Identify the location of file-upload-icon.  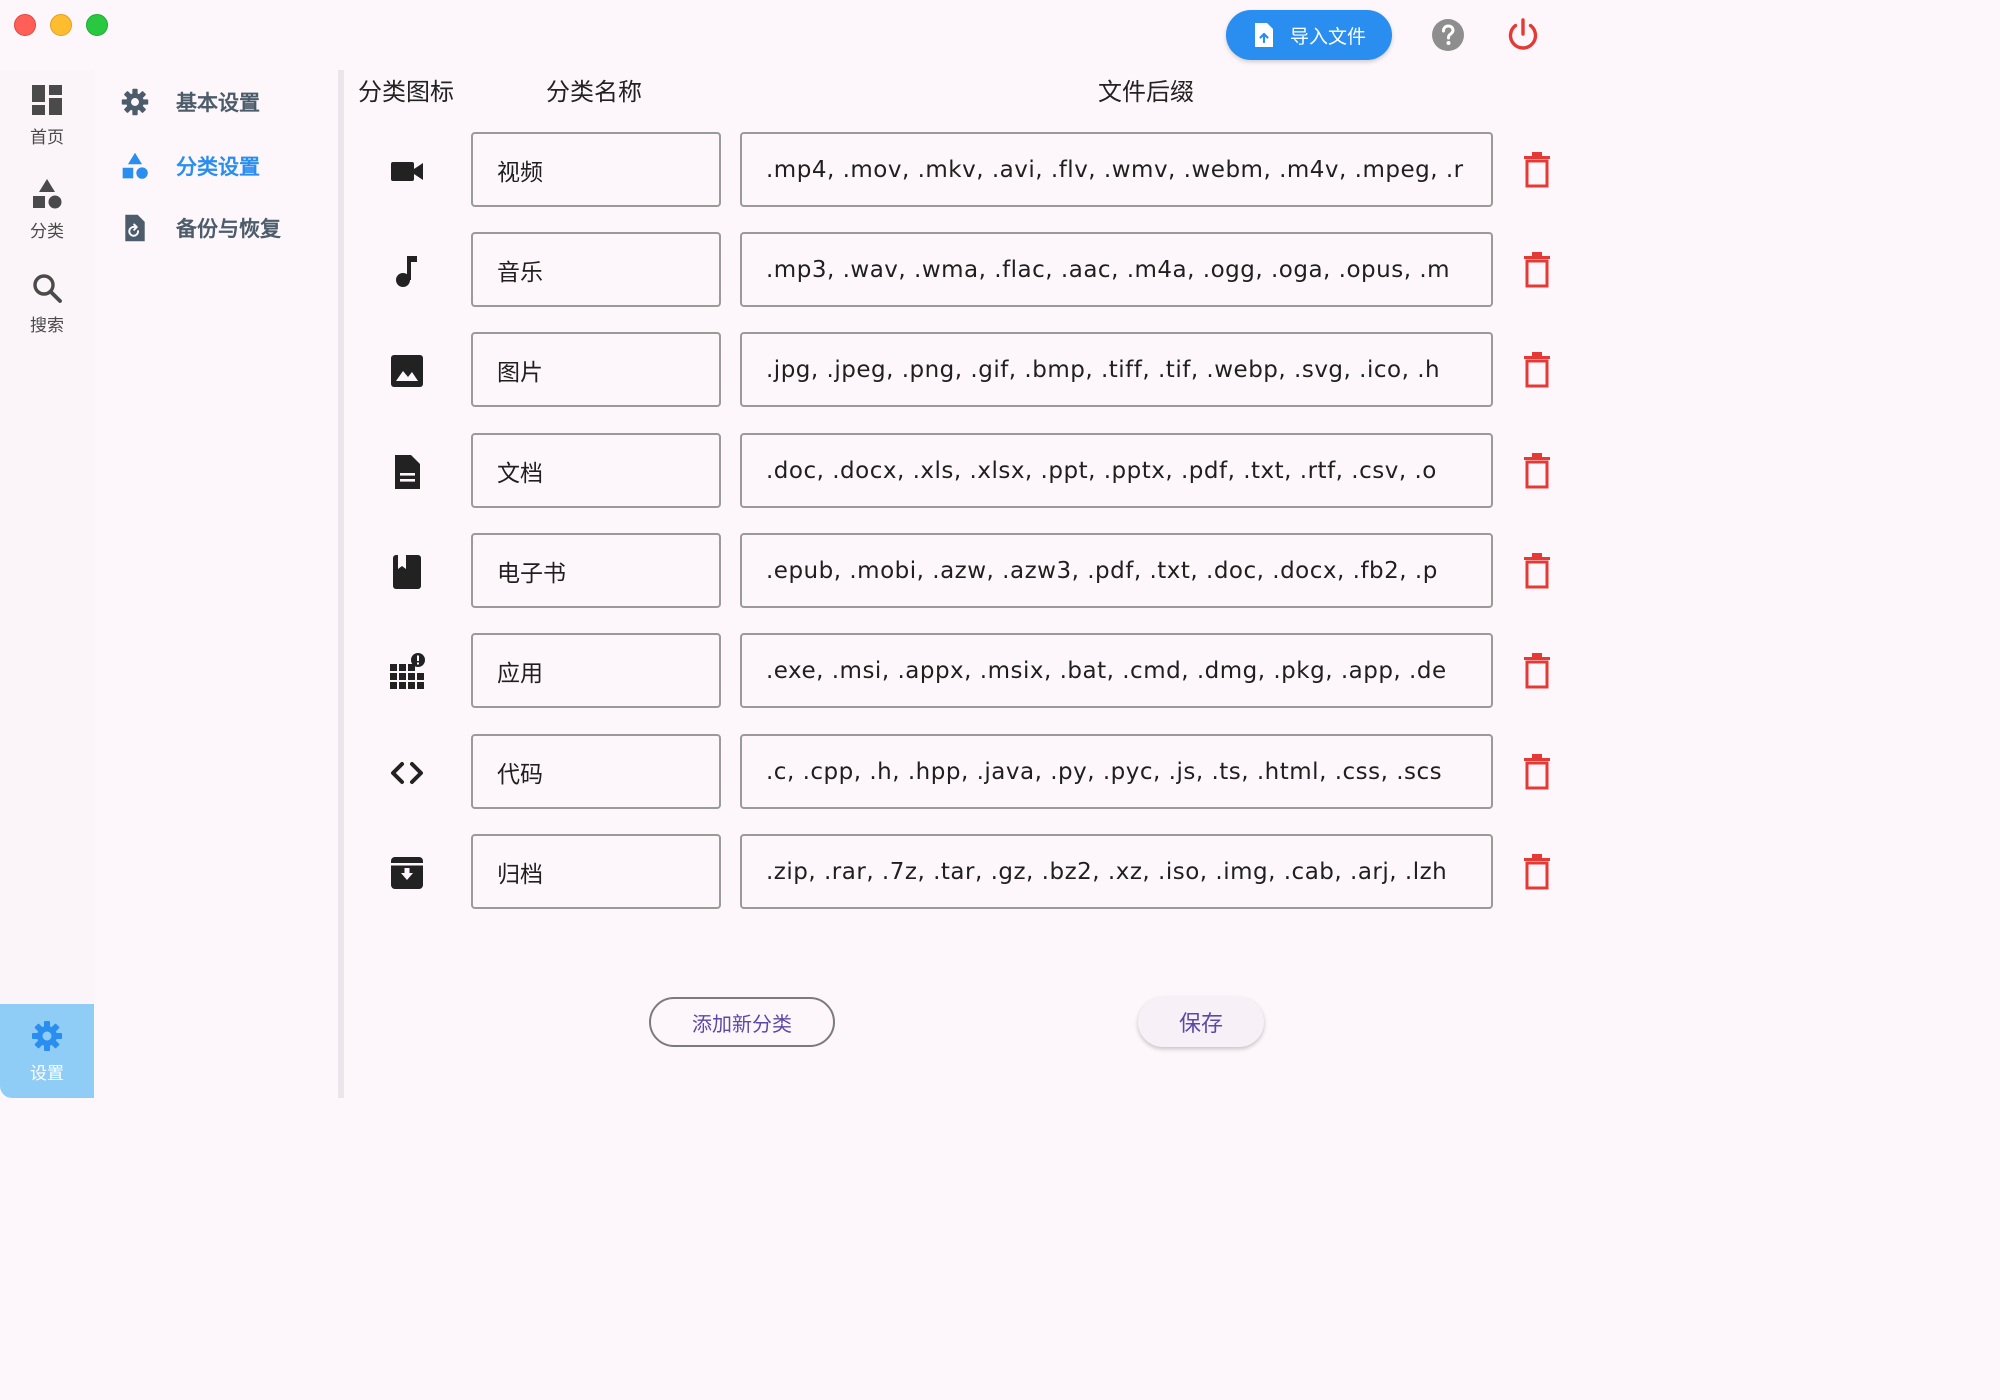
(1263, 35).